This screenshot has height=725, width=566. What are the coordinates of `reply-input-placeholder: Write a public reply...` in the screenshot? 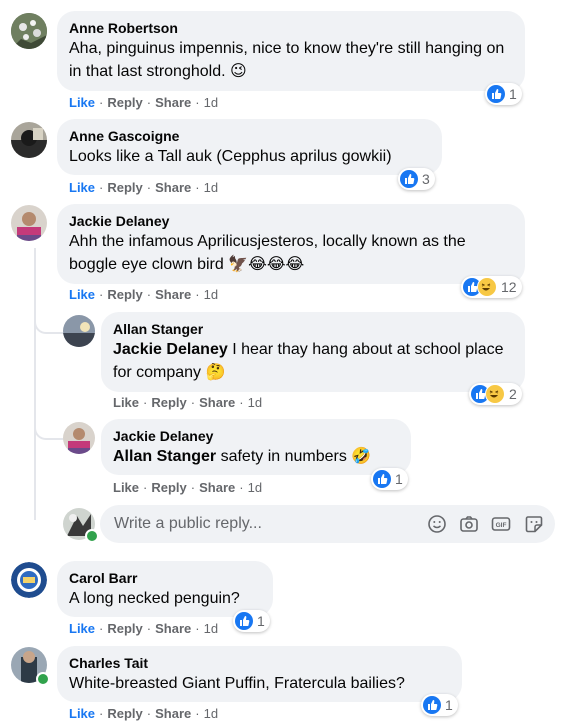 It's located at (188, 523).